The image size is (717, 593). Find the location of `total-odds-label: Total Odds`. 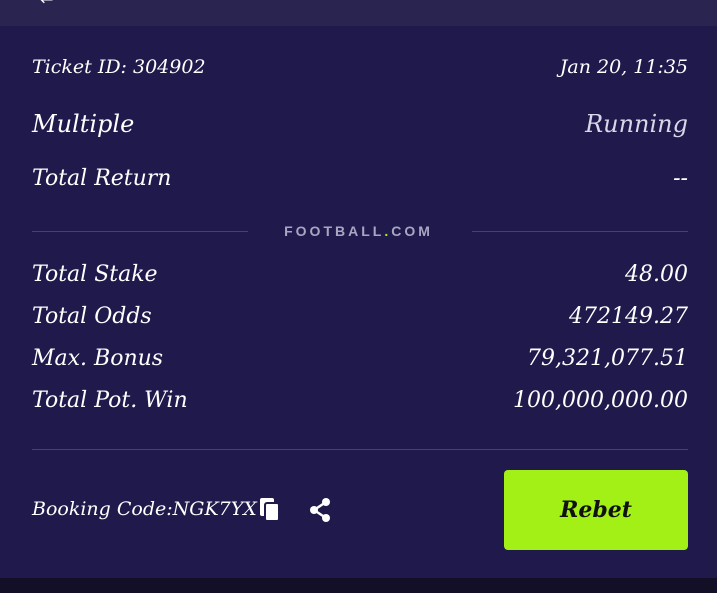

total-odds-label: Total Odds is located at coordinates (92, 316).